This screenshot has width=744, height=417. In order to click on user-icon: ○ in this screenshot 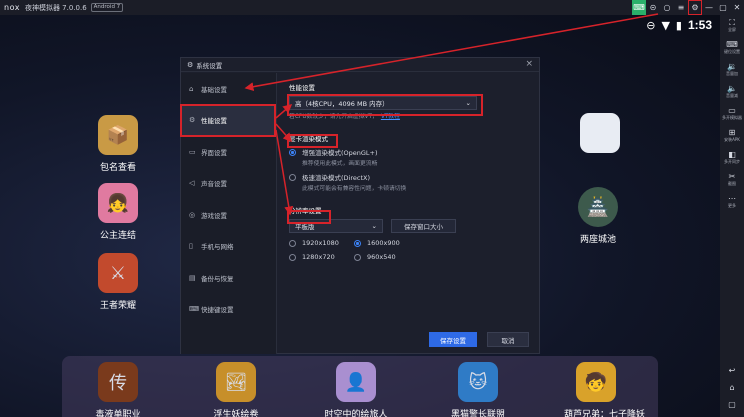, I will do `click(667, 7)`.